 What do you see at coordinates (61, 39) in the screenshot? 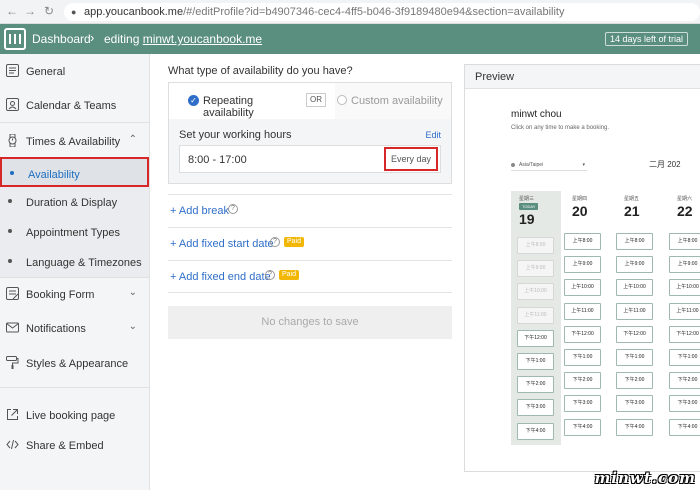
I see `breadcrumb-dashboard: Dashboard` at bounding box center [61, 39].